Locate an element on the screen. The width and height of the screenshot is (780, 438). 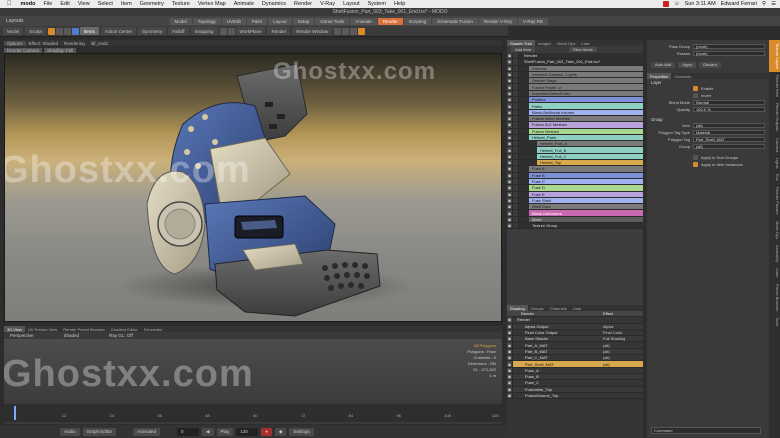
preview-icon is located at coordinates (338, 31).